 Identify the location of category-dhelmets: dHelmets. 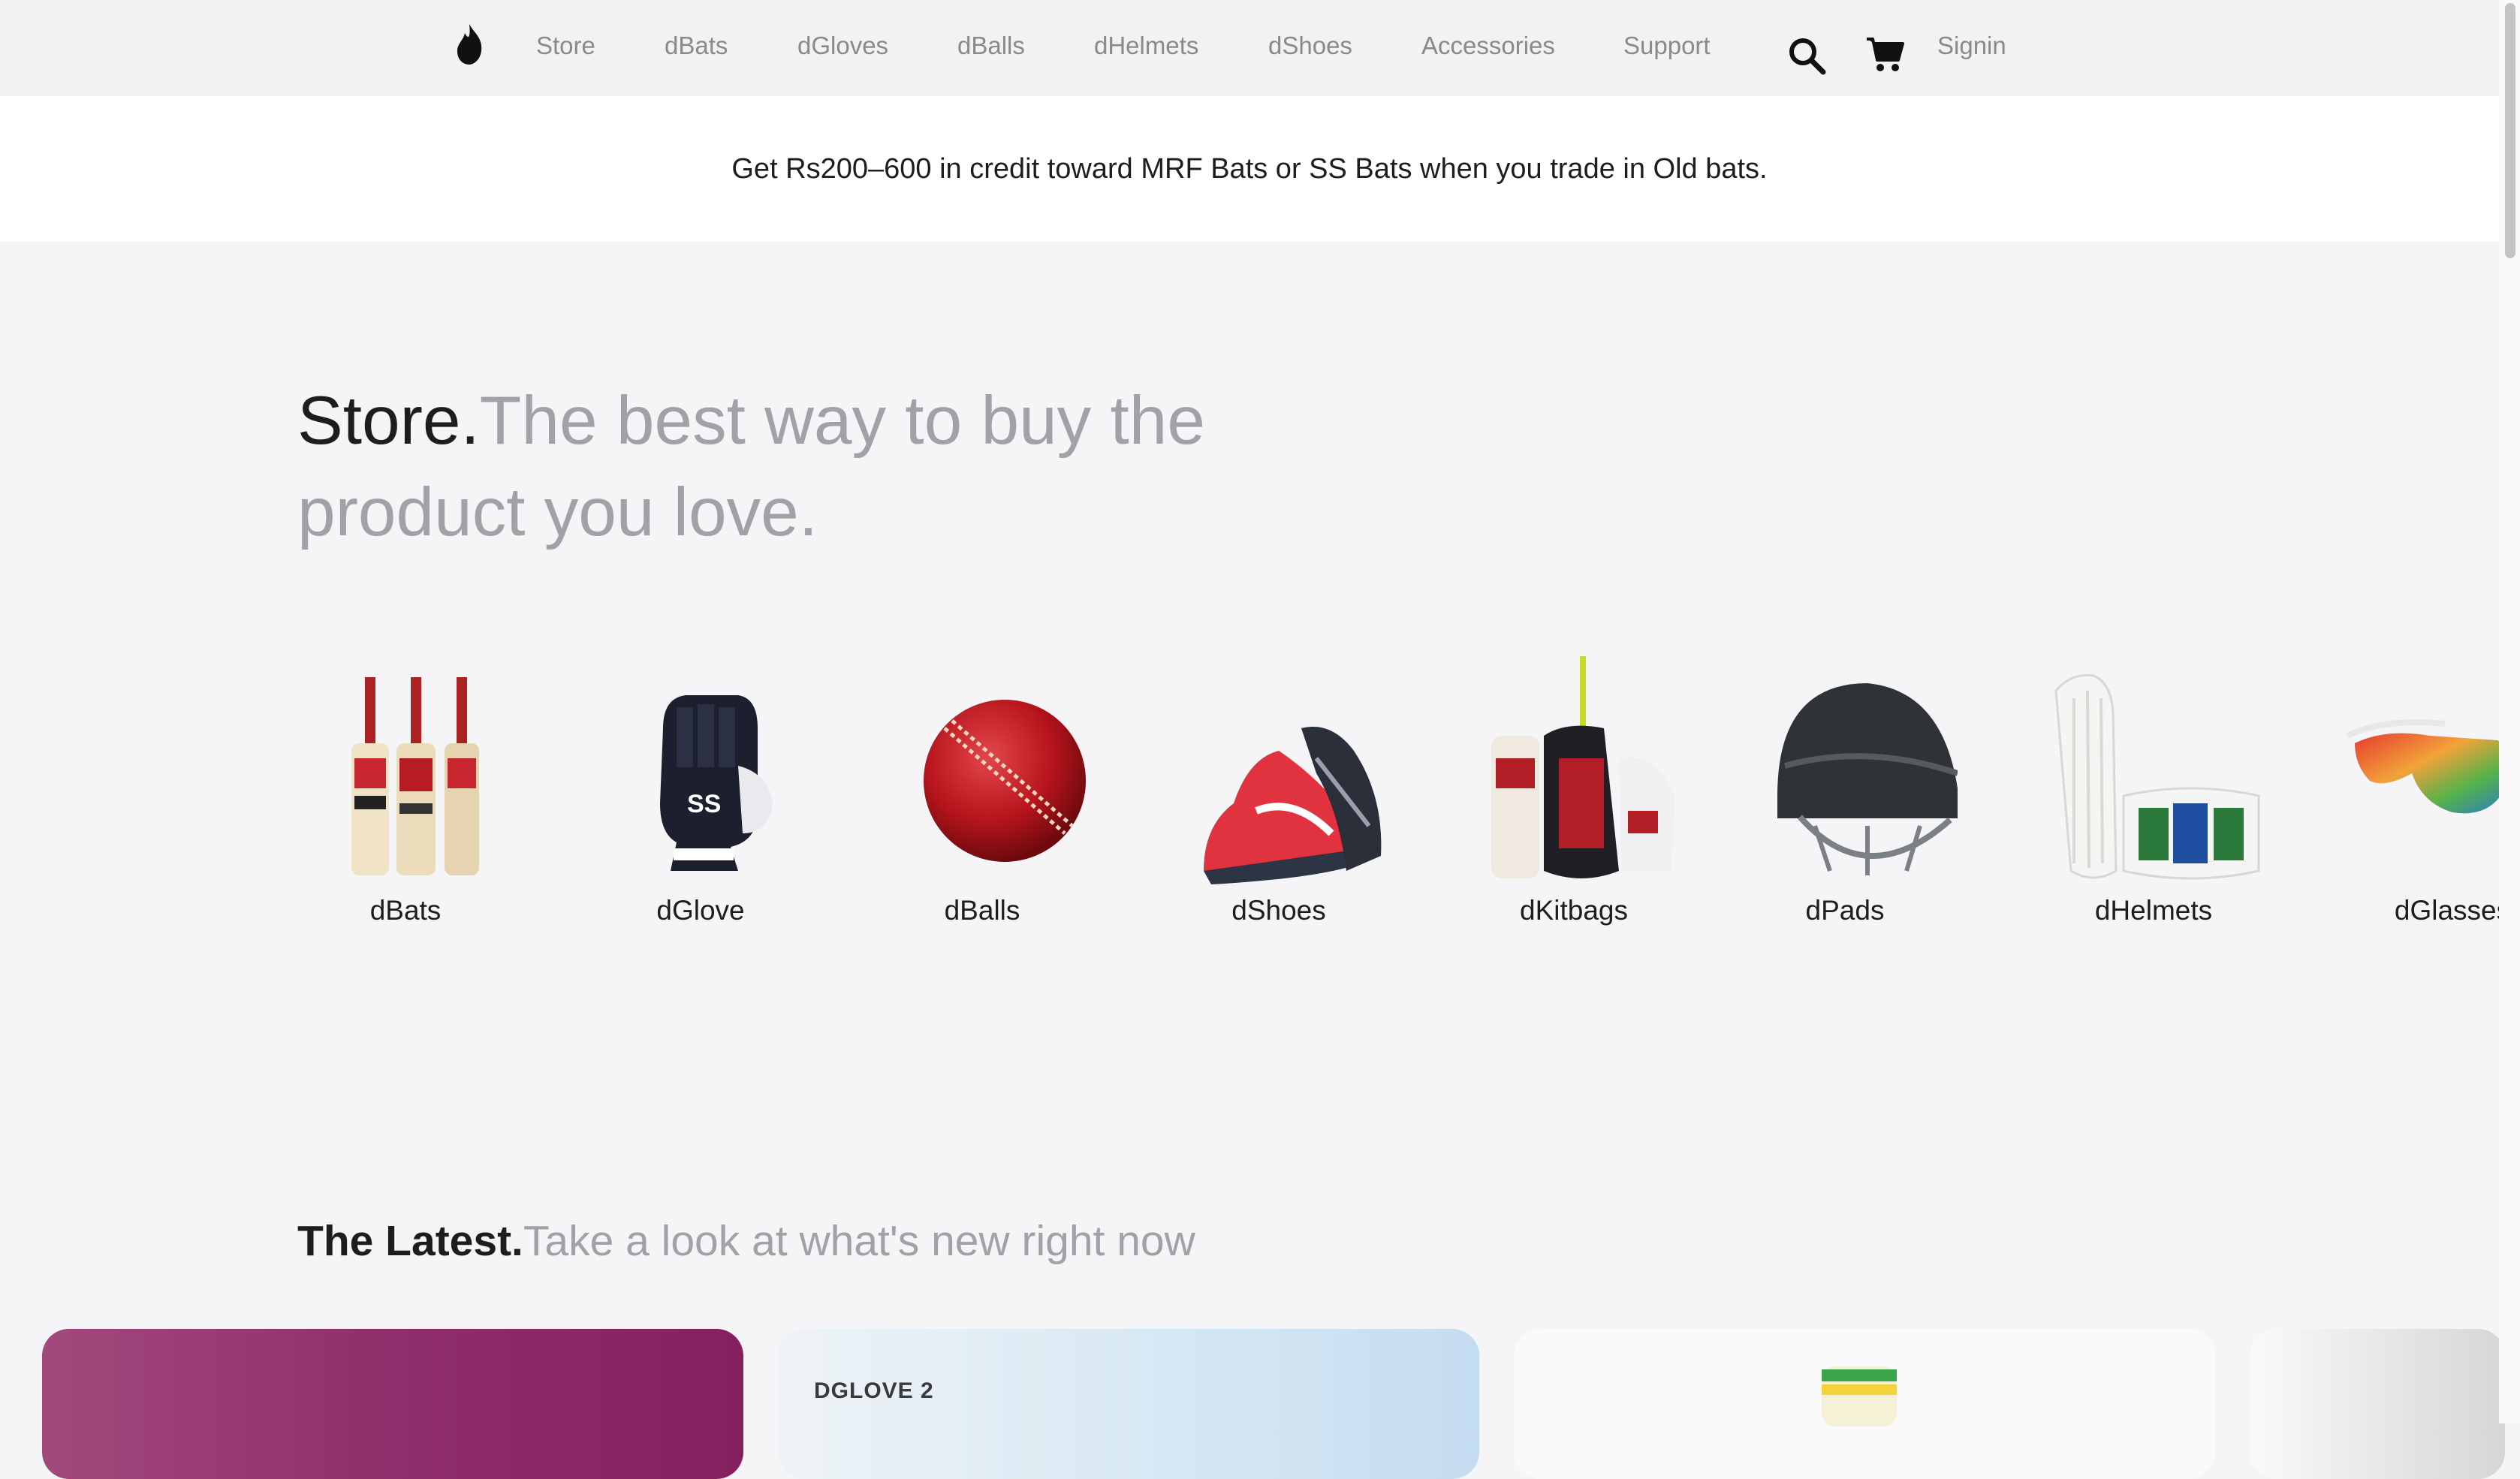
(2153, 788).